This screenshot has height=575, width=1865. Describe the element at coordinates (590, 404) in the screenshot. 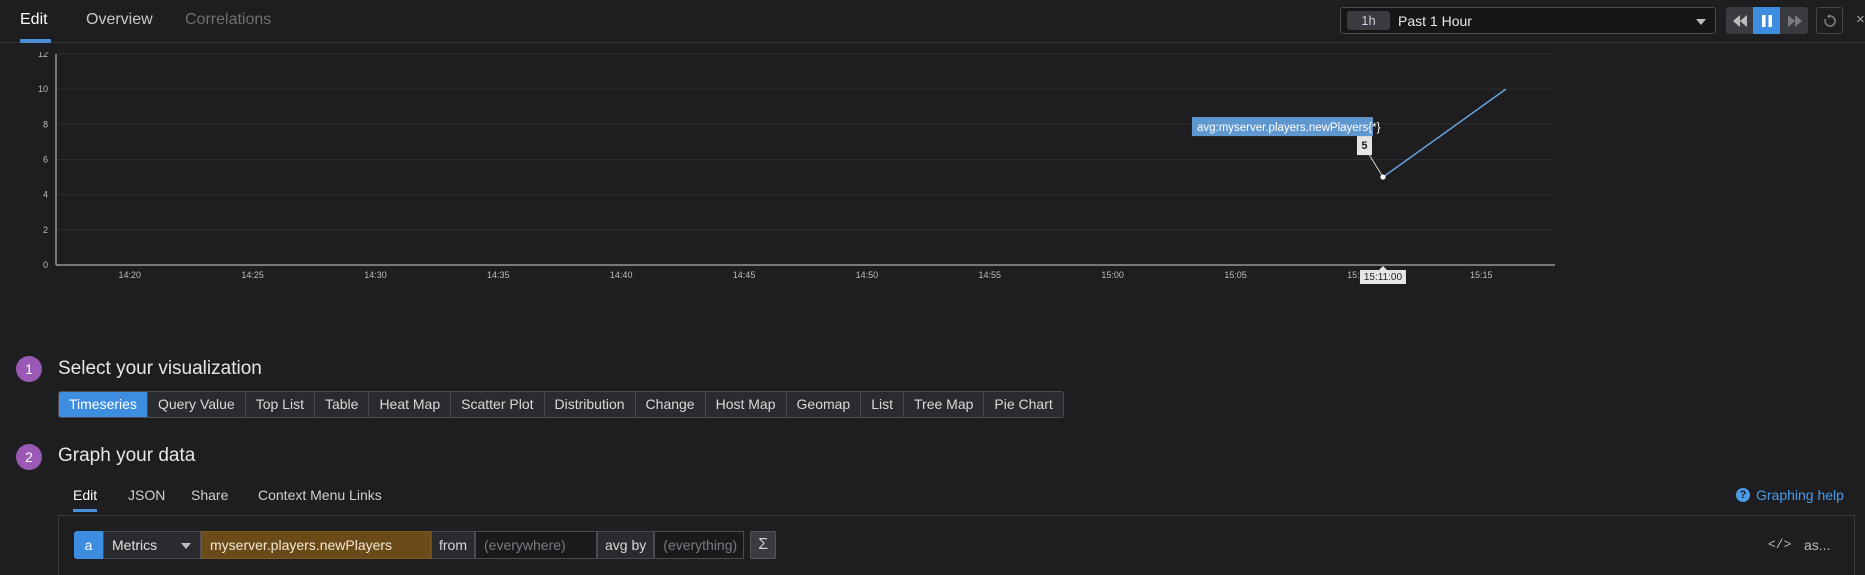

I see `viz-option-distribution: Distribution` at that location.